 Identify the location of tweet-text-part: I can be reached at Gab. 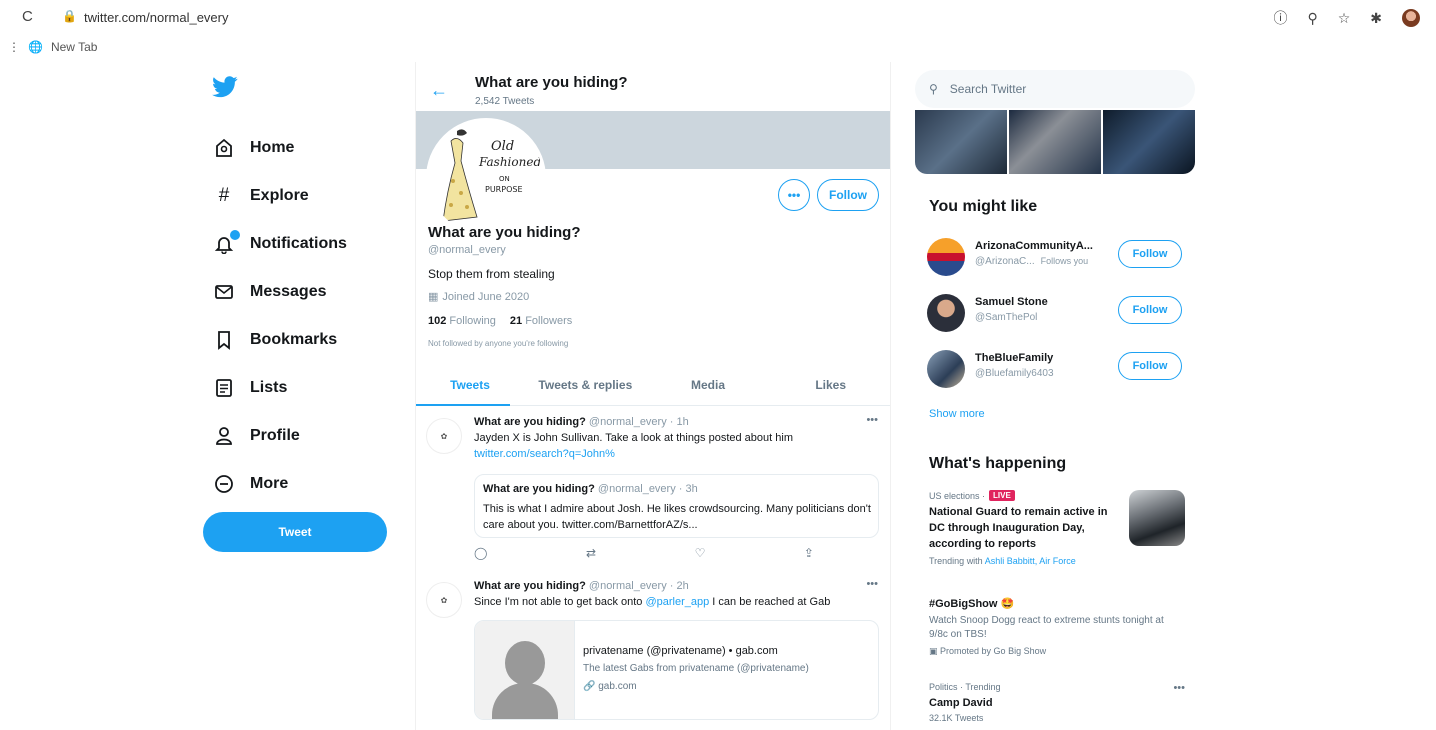
(770, 602).